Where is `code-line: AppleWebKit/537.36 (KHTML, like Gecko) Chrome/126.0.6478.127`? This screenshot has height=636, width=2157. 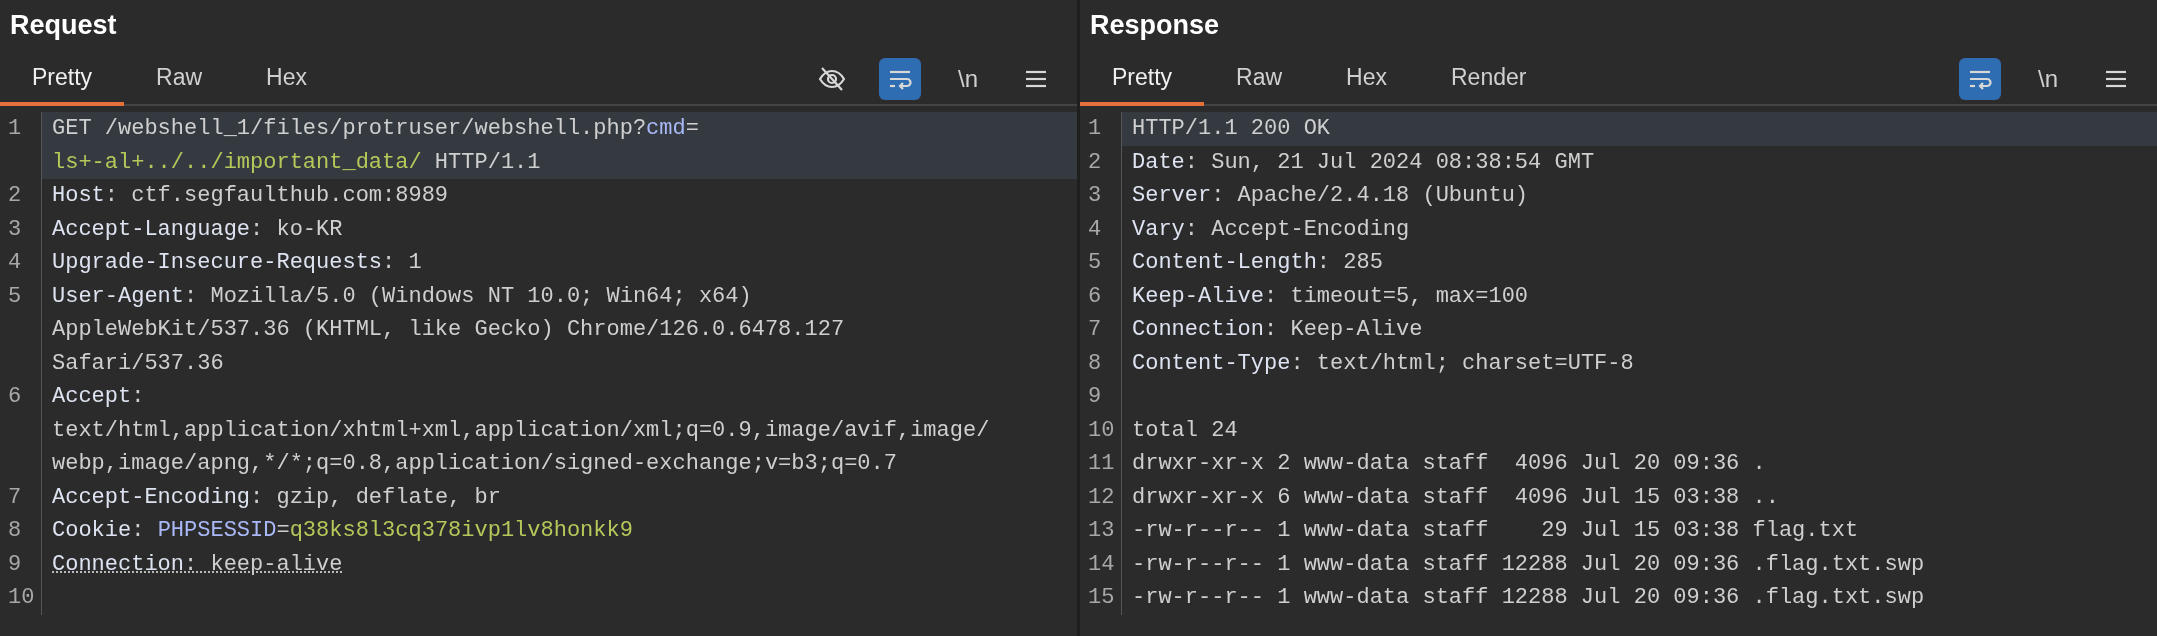 code-line: AppleWebKit/537.36 (KHTML, like Gecko) Chrome/126.0.6478.127 is located at coordinates (449, 330).